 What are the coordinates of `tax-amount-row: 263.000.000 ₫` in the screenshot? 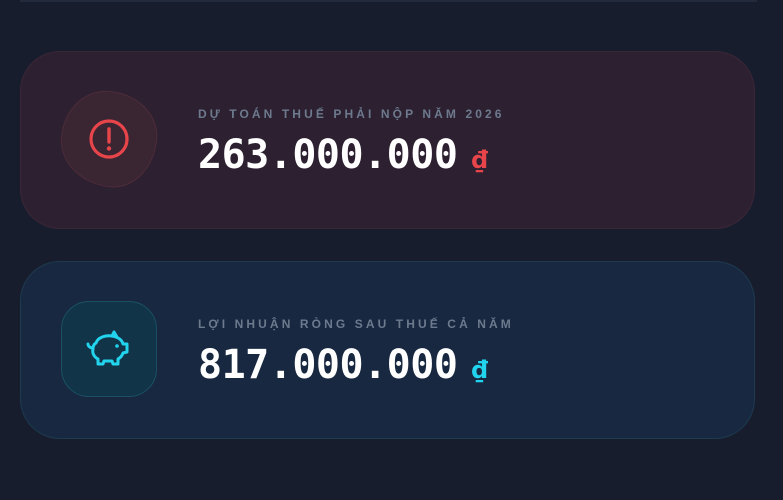 It's located at (343, 155).